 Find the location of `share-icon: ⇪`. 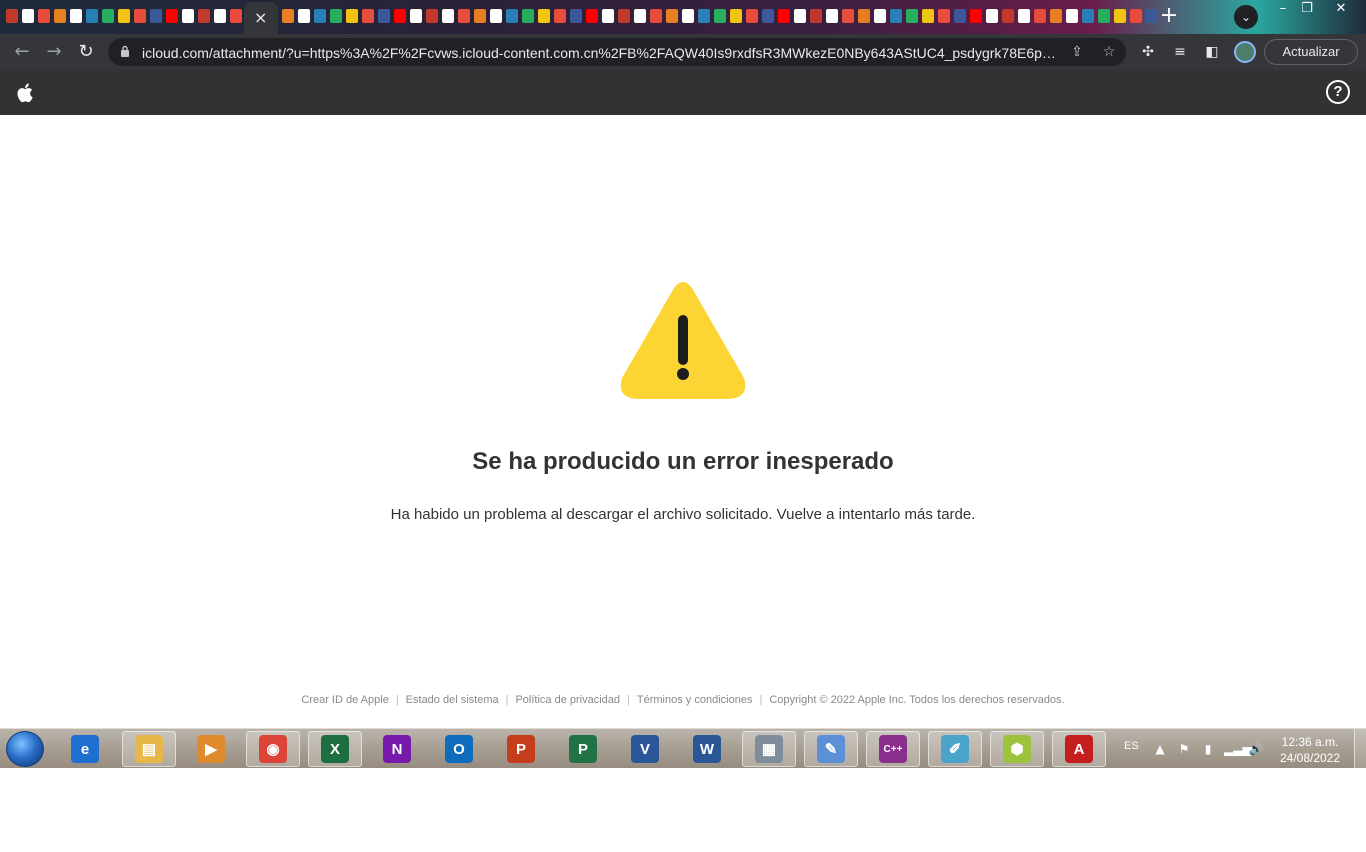

share-icon: ⇪ is located at coordinates (1077, 52).